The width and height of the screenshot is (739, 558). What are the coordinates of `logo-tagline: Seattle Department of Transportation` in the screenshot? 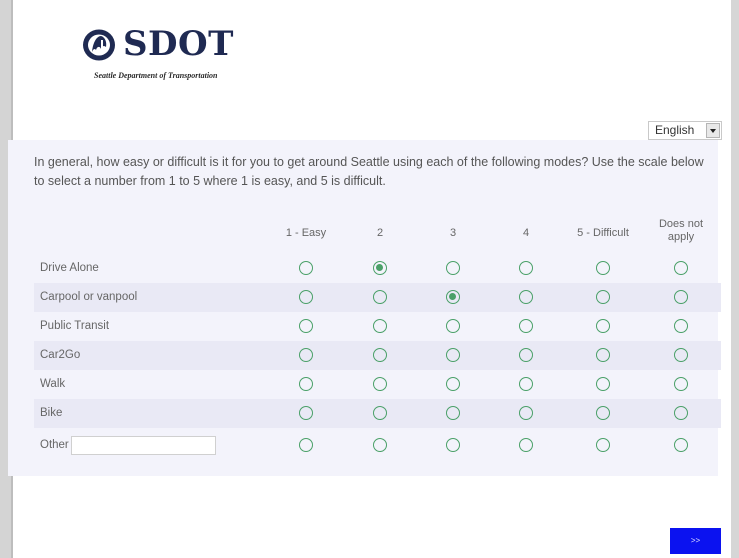 It's located at (156, 75).